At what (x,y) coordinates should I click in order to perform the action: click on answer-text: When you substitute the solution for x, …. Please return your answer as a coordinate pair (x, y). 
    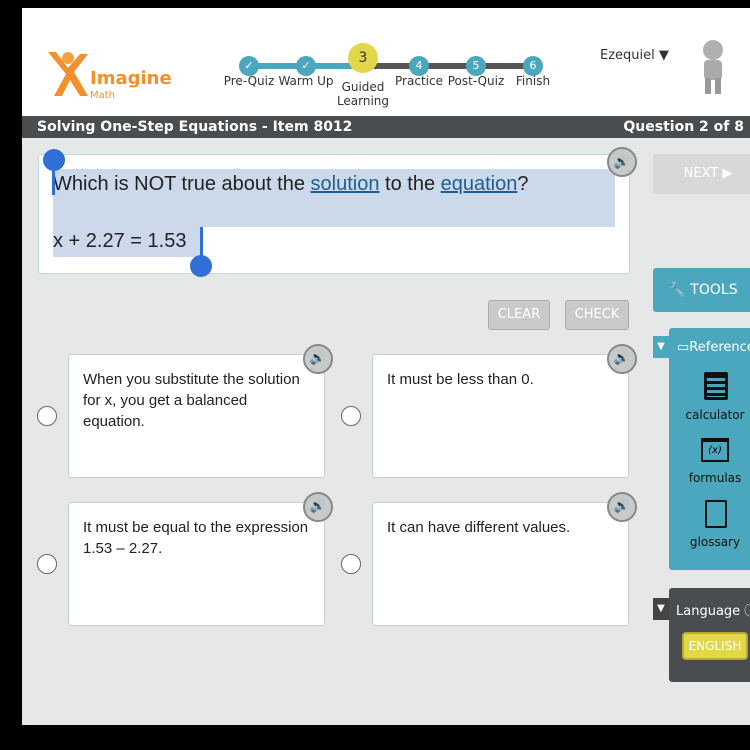
    Looking at the image, I should click on (191, 400).